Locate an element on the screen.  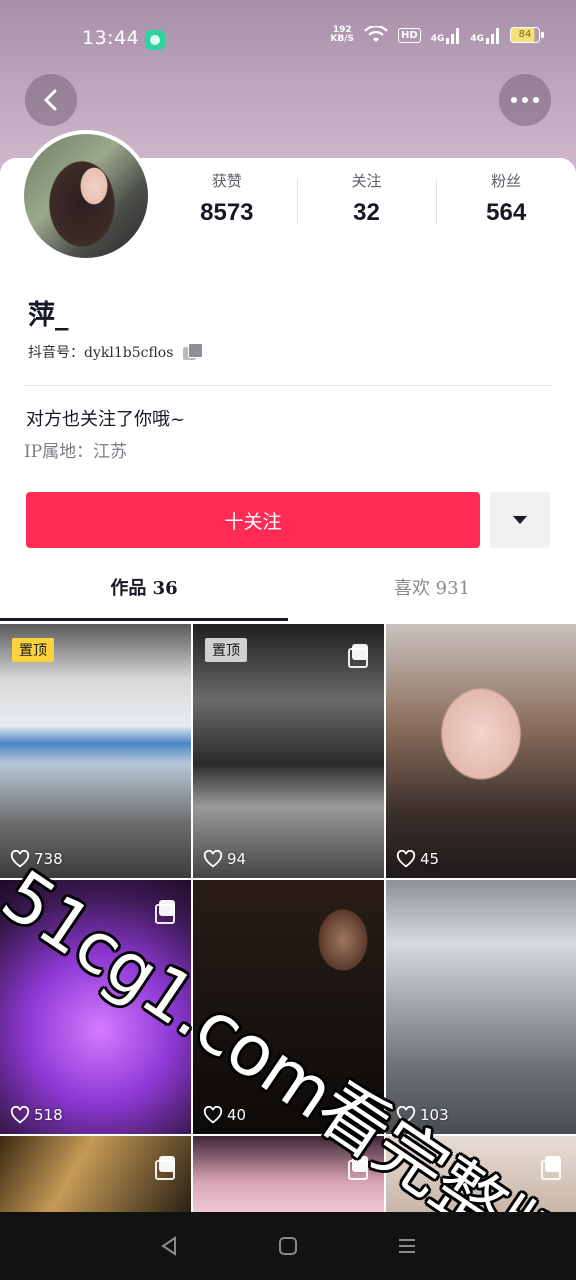
status-indicators: 192 KB/S HD 4G 4G 84 is located at coordinates (437, 35).